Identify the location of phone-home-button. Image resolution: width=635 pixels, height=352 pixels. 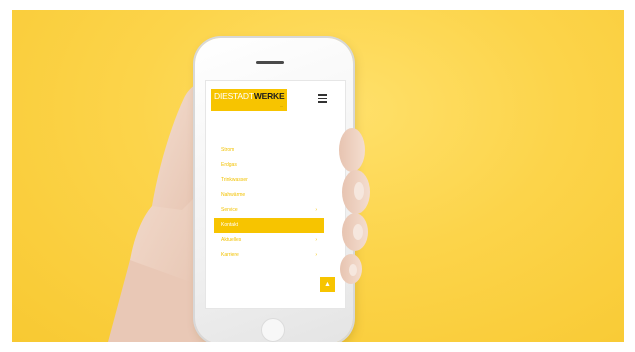
(273, 330).